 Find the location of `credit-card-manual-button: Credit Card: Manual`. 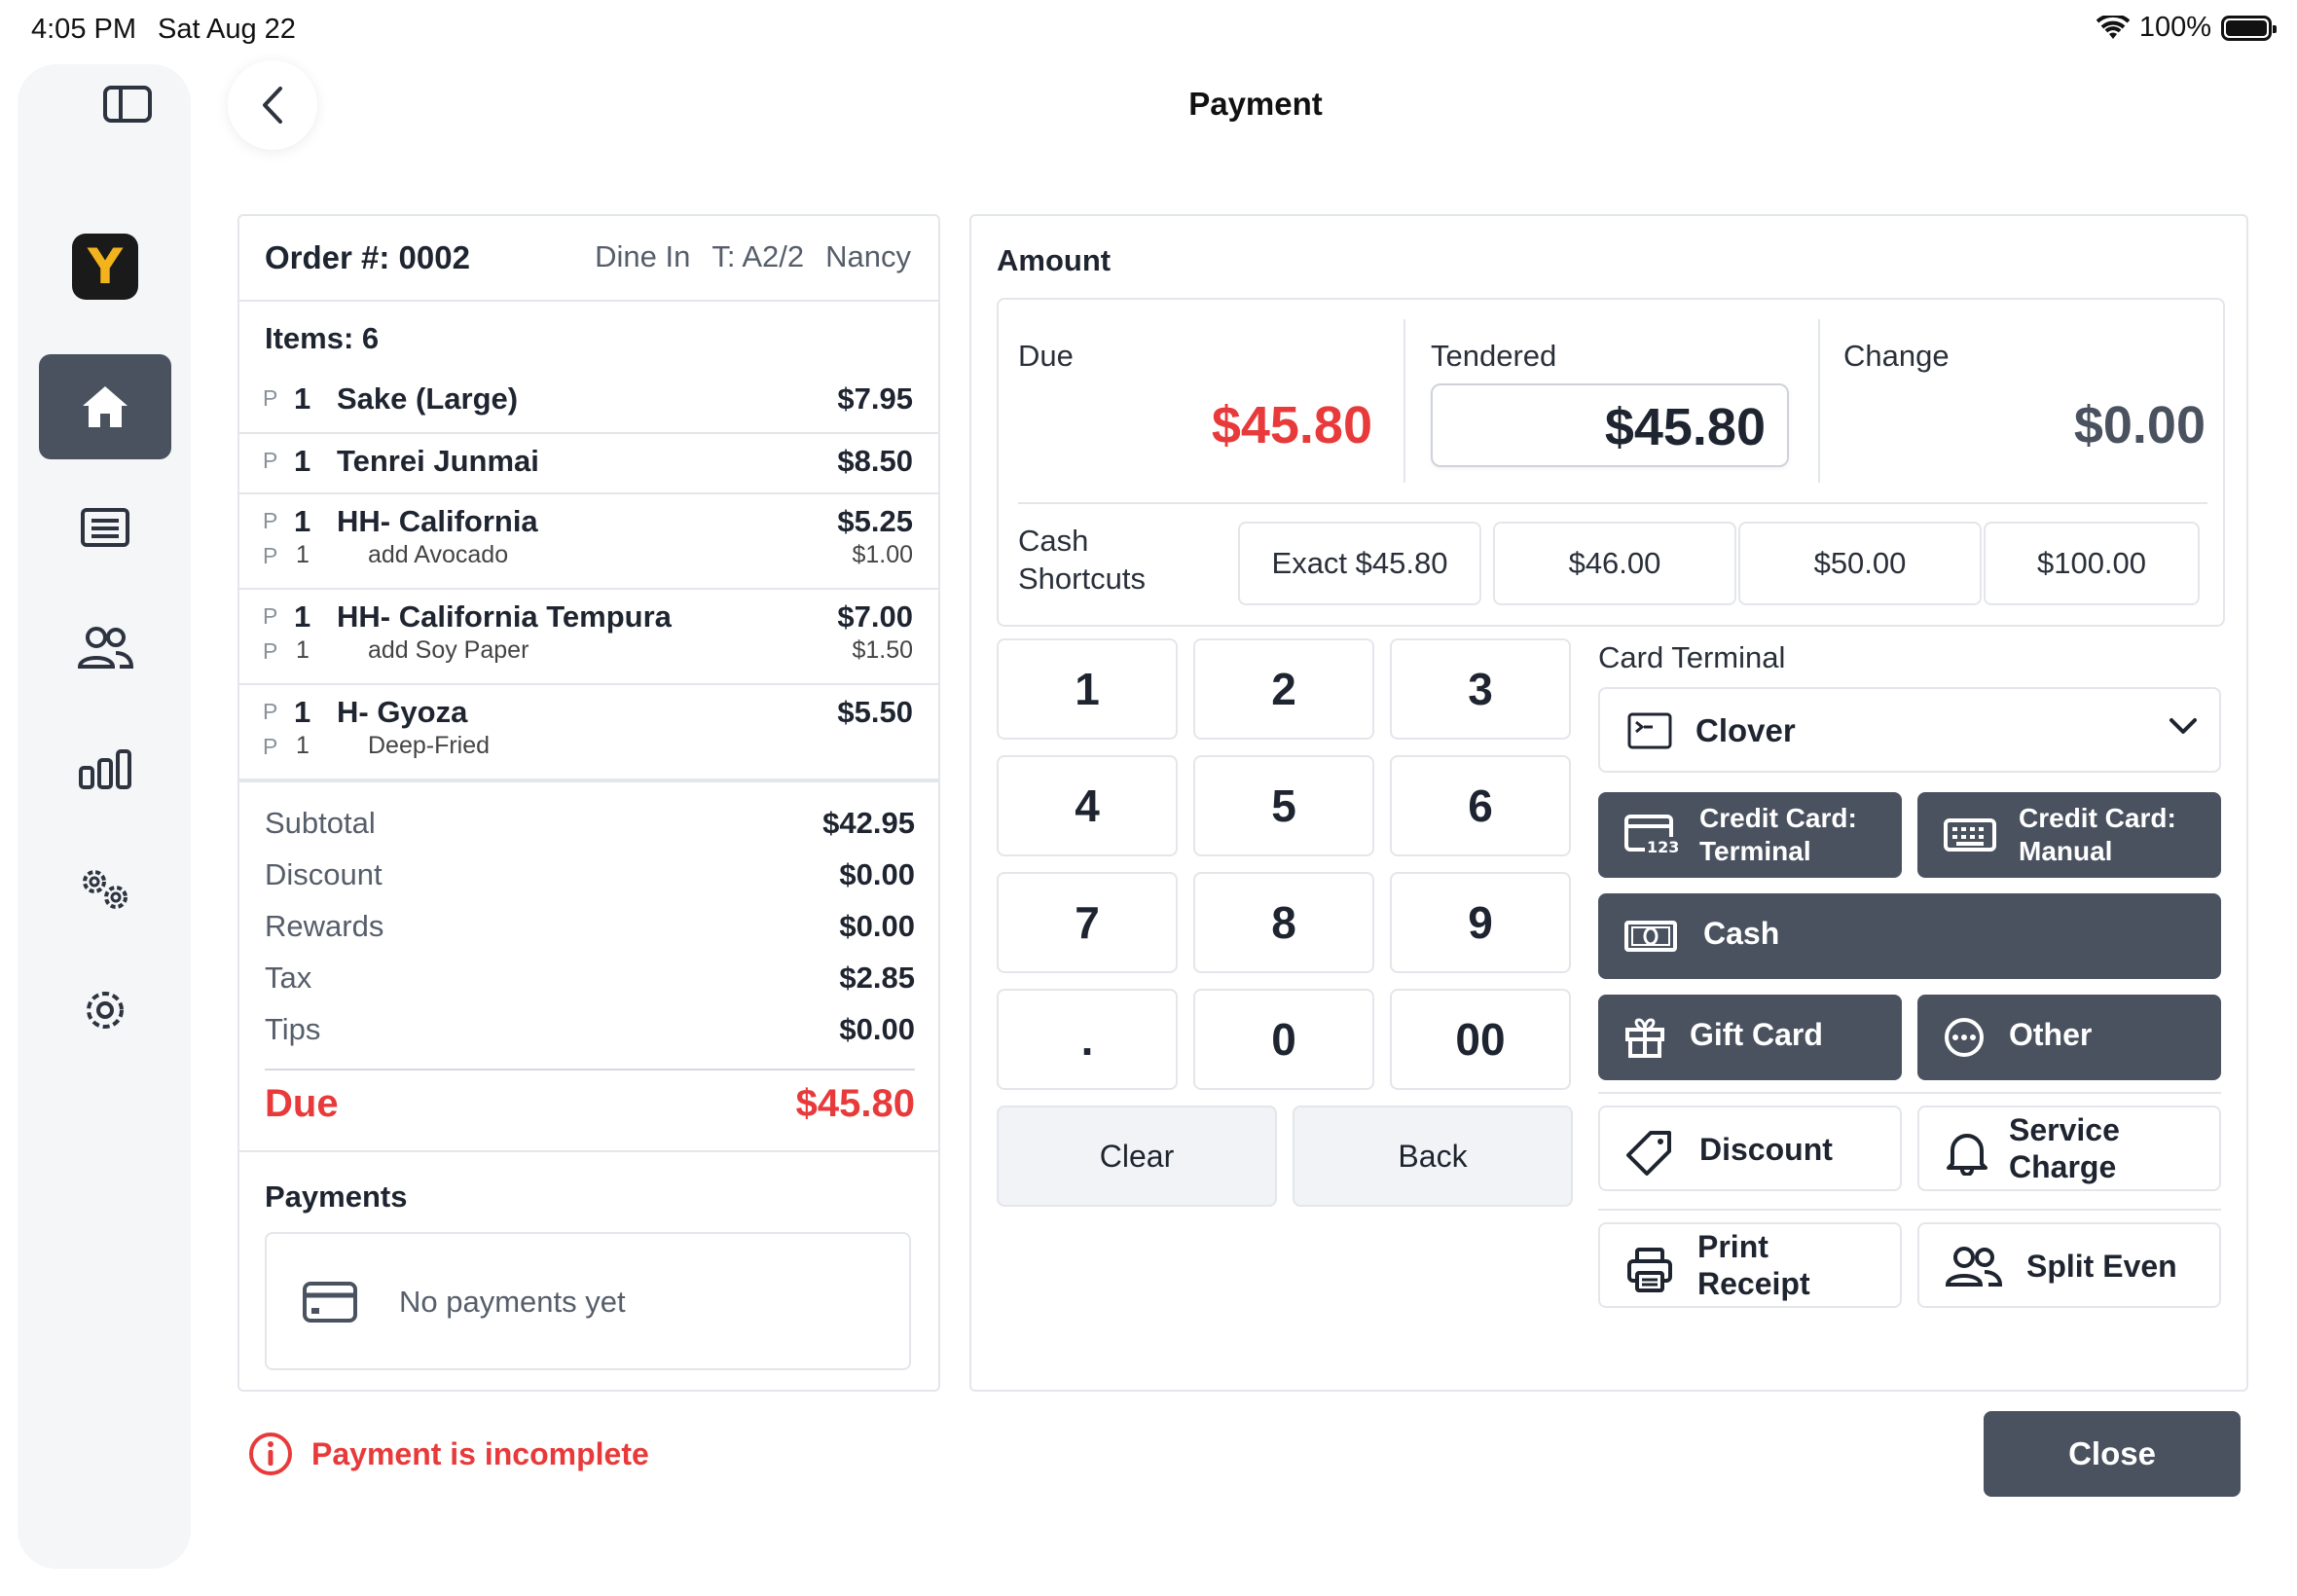

credit-card-manual-button: Credit Card: Manual is located at coordinates (2069, 835).